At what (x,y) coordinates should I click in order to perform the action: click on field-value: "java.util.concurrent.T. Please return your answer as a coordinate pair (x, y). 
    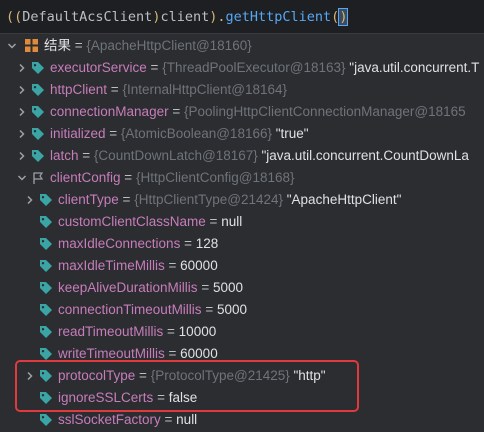
    Looking at the image, I should click on (412, 67).